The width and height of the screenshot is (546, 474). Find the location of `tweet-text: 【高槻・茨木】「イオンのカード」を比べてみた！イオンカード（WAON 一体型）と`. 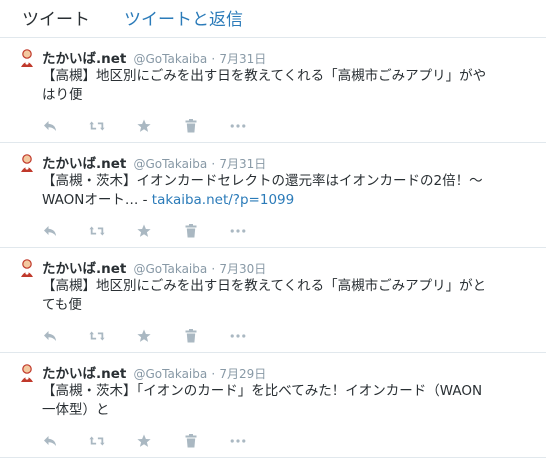

tweet-text: 【高槻・茨木】「イオンのカード」を比べてみた！イオンカード（WAON 一体型）と is located at coordinates (287, 401).